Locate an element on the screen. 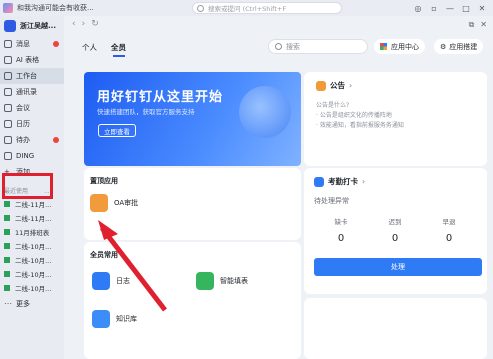  sidebar-item-label: 待办 is located at coordinates (23, 140).